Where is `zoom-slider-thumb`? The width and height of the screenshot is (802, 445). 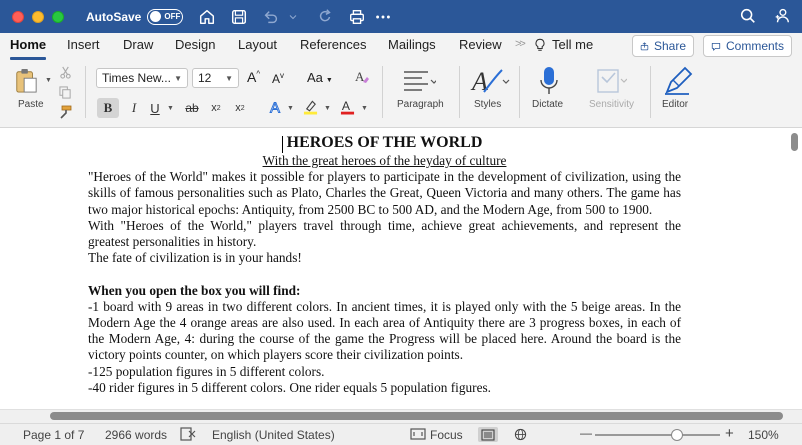
zoom-slider-thumb is located at coordinates (677, 435).